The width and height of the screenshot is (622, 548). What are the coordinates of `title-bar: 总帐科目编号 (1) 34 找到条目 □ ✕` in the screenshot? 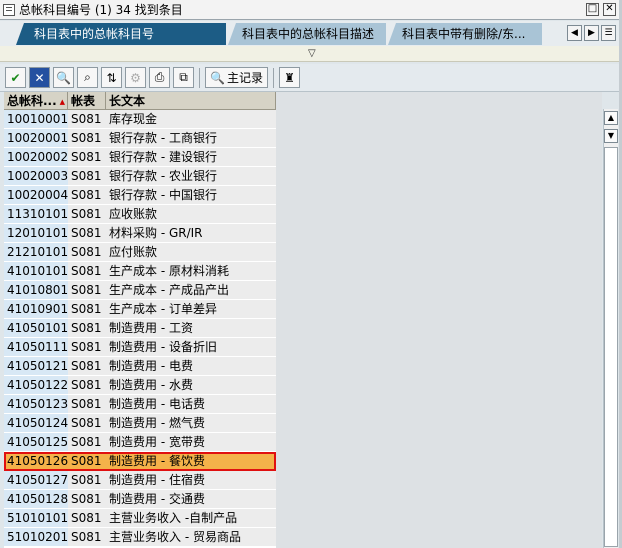 It's located at (311, 10).